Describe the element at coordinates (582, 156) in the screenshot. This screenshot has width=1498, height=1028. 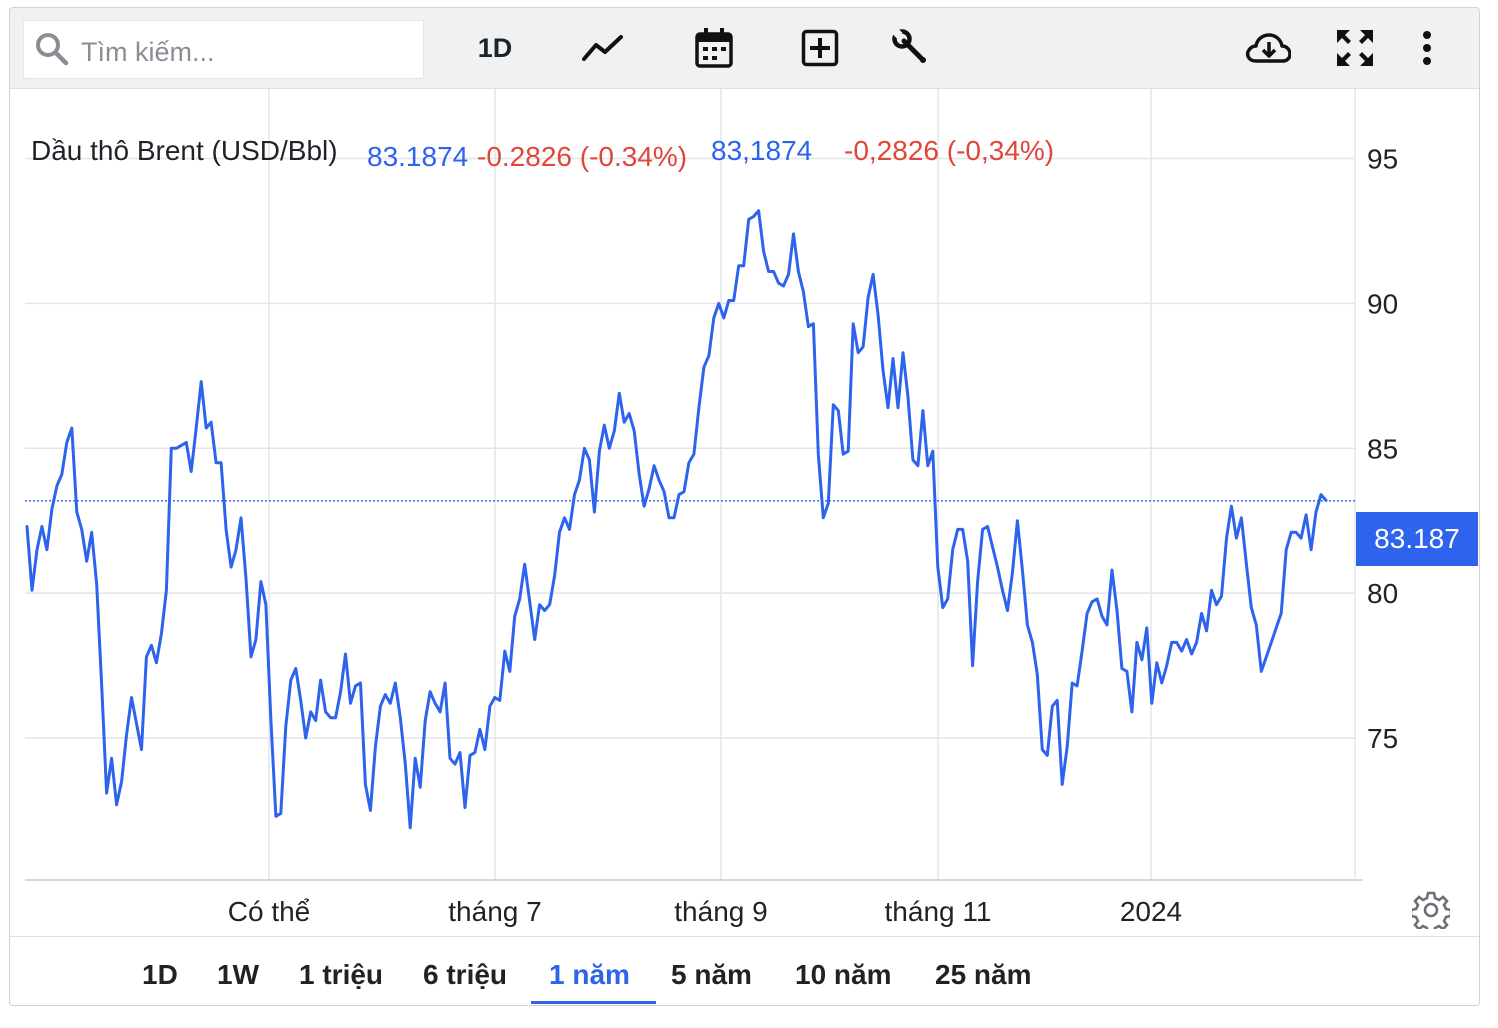
I see `legend-change: -0.2826 (-0.34%)` at that location.